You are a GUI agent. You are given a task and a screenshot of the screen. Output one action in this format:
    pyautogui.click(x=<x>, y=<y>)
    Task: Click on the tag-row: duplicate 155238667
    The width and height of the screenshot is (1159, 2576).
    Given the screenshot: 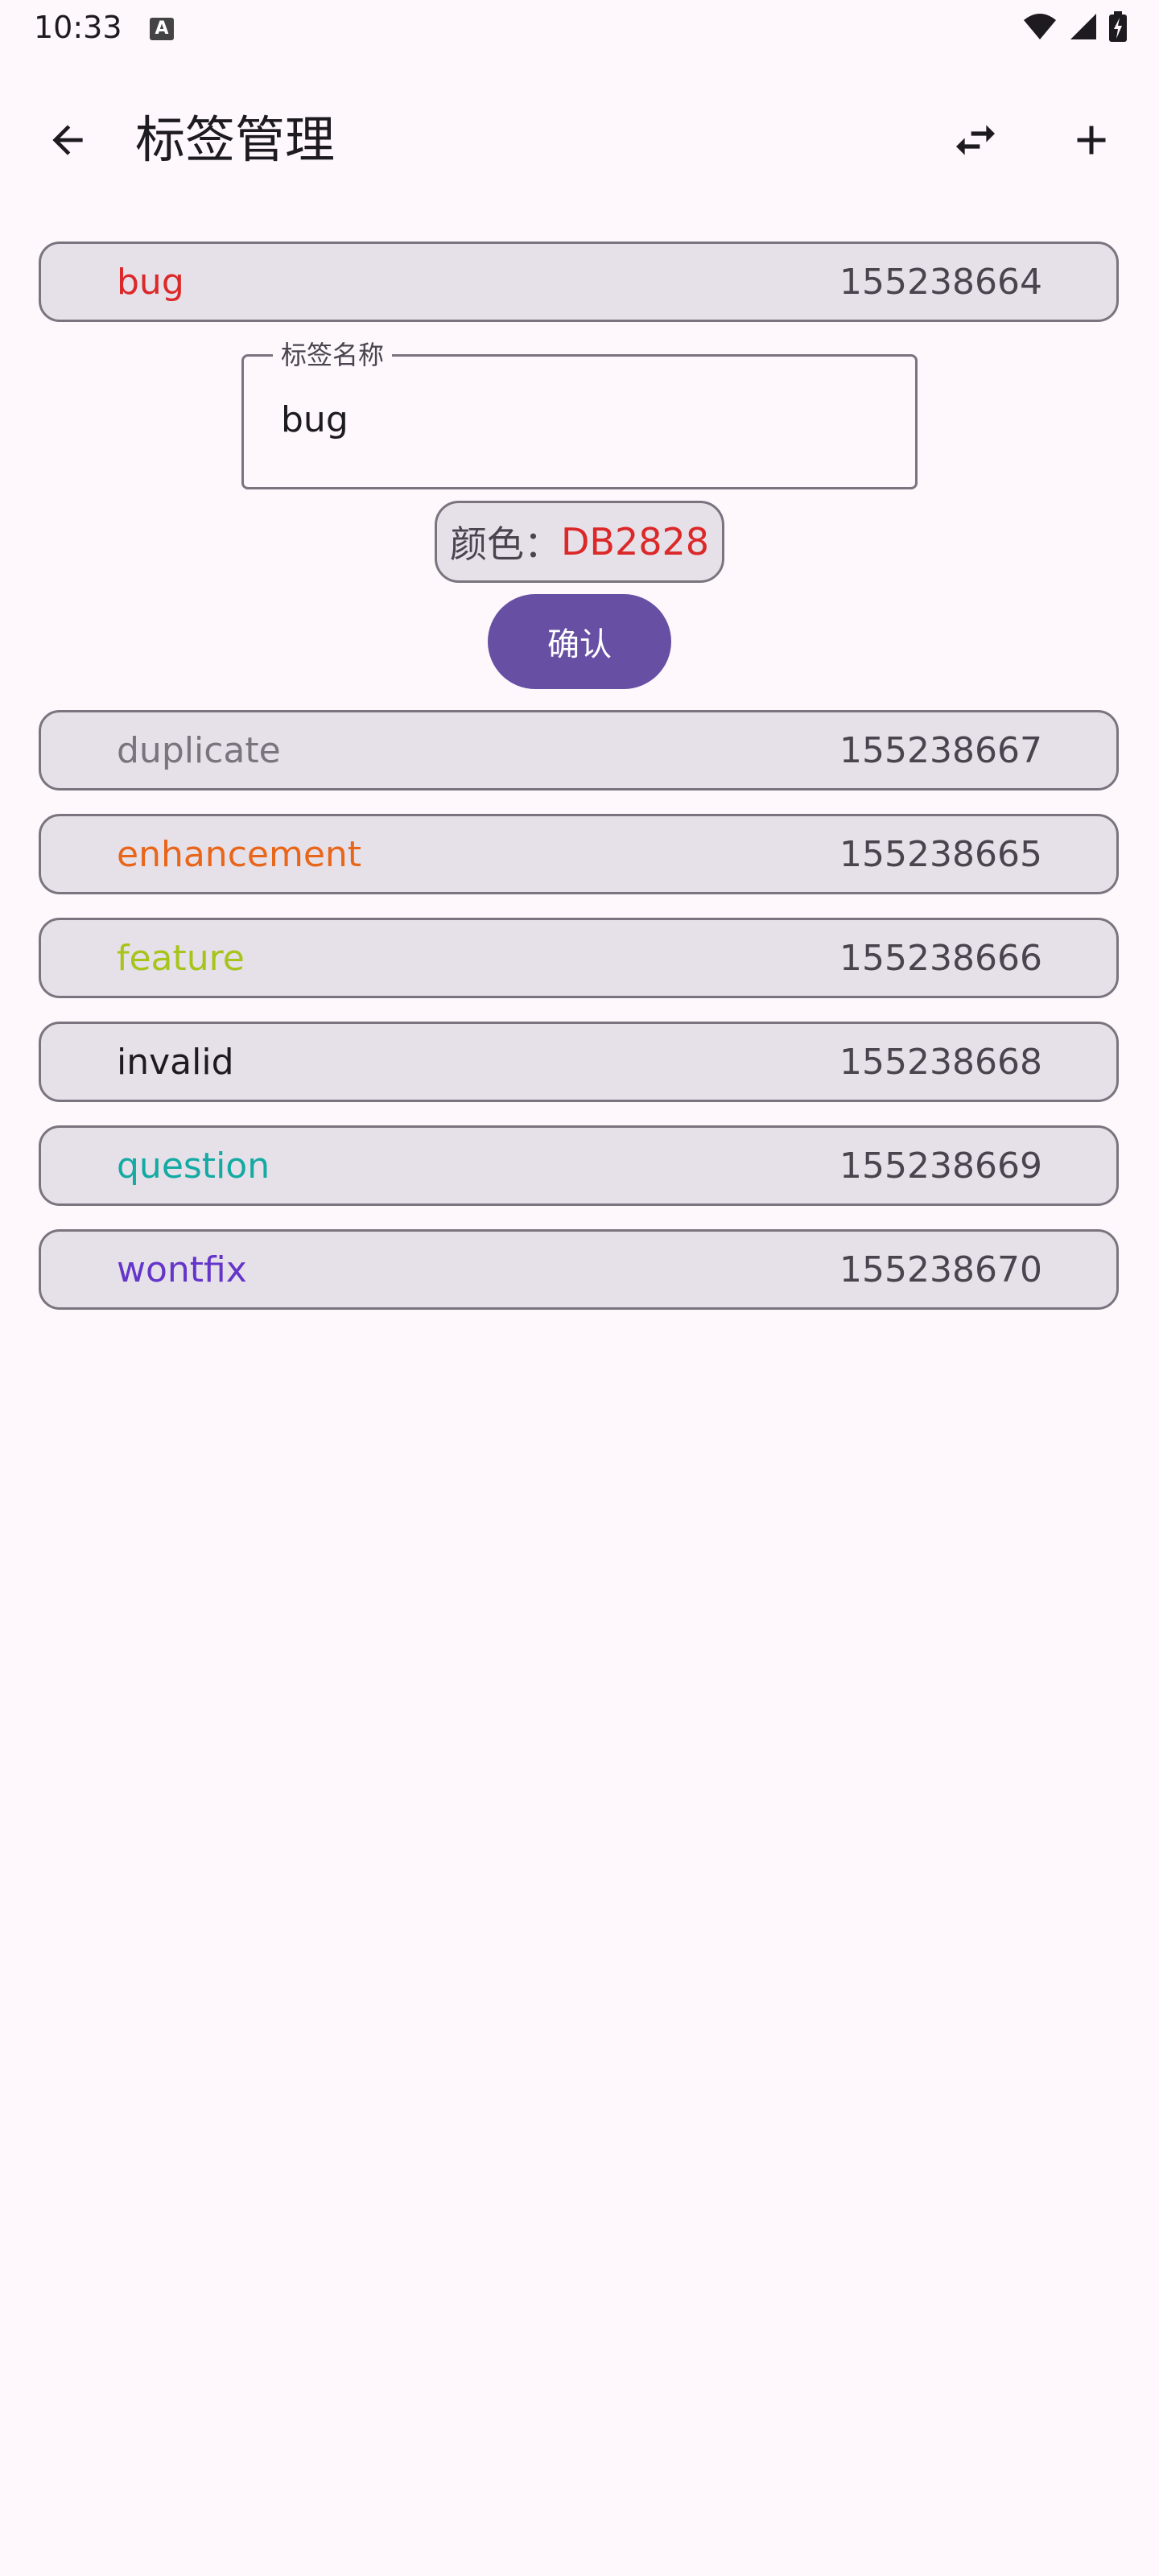 What is the action you would take?
    pyautogui.click(x=579, y=750)
    